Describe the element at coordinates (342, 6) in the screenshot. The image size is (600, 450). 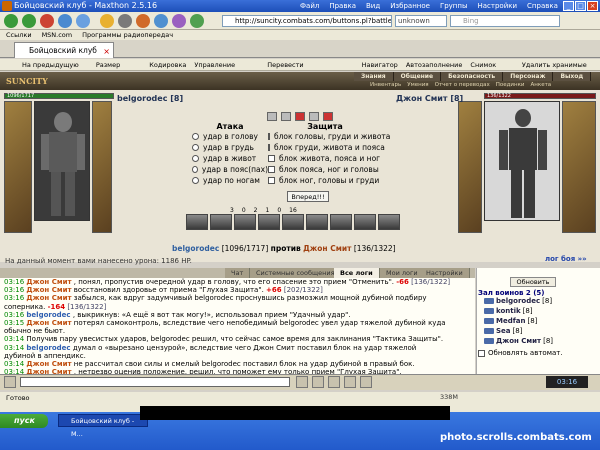
I see `menu-edit: Правка` at that location.